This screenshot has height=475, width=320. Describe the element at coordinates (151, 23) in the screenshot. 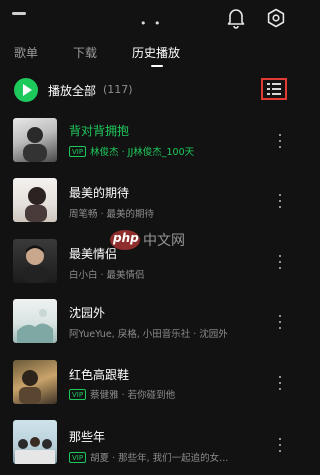

I see `status-dots-icon: • •` at that location.